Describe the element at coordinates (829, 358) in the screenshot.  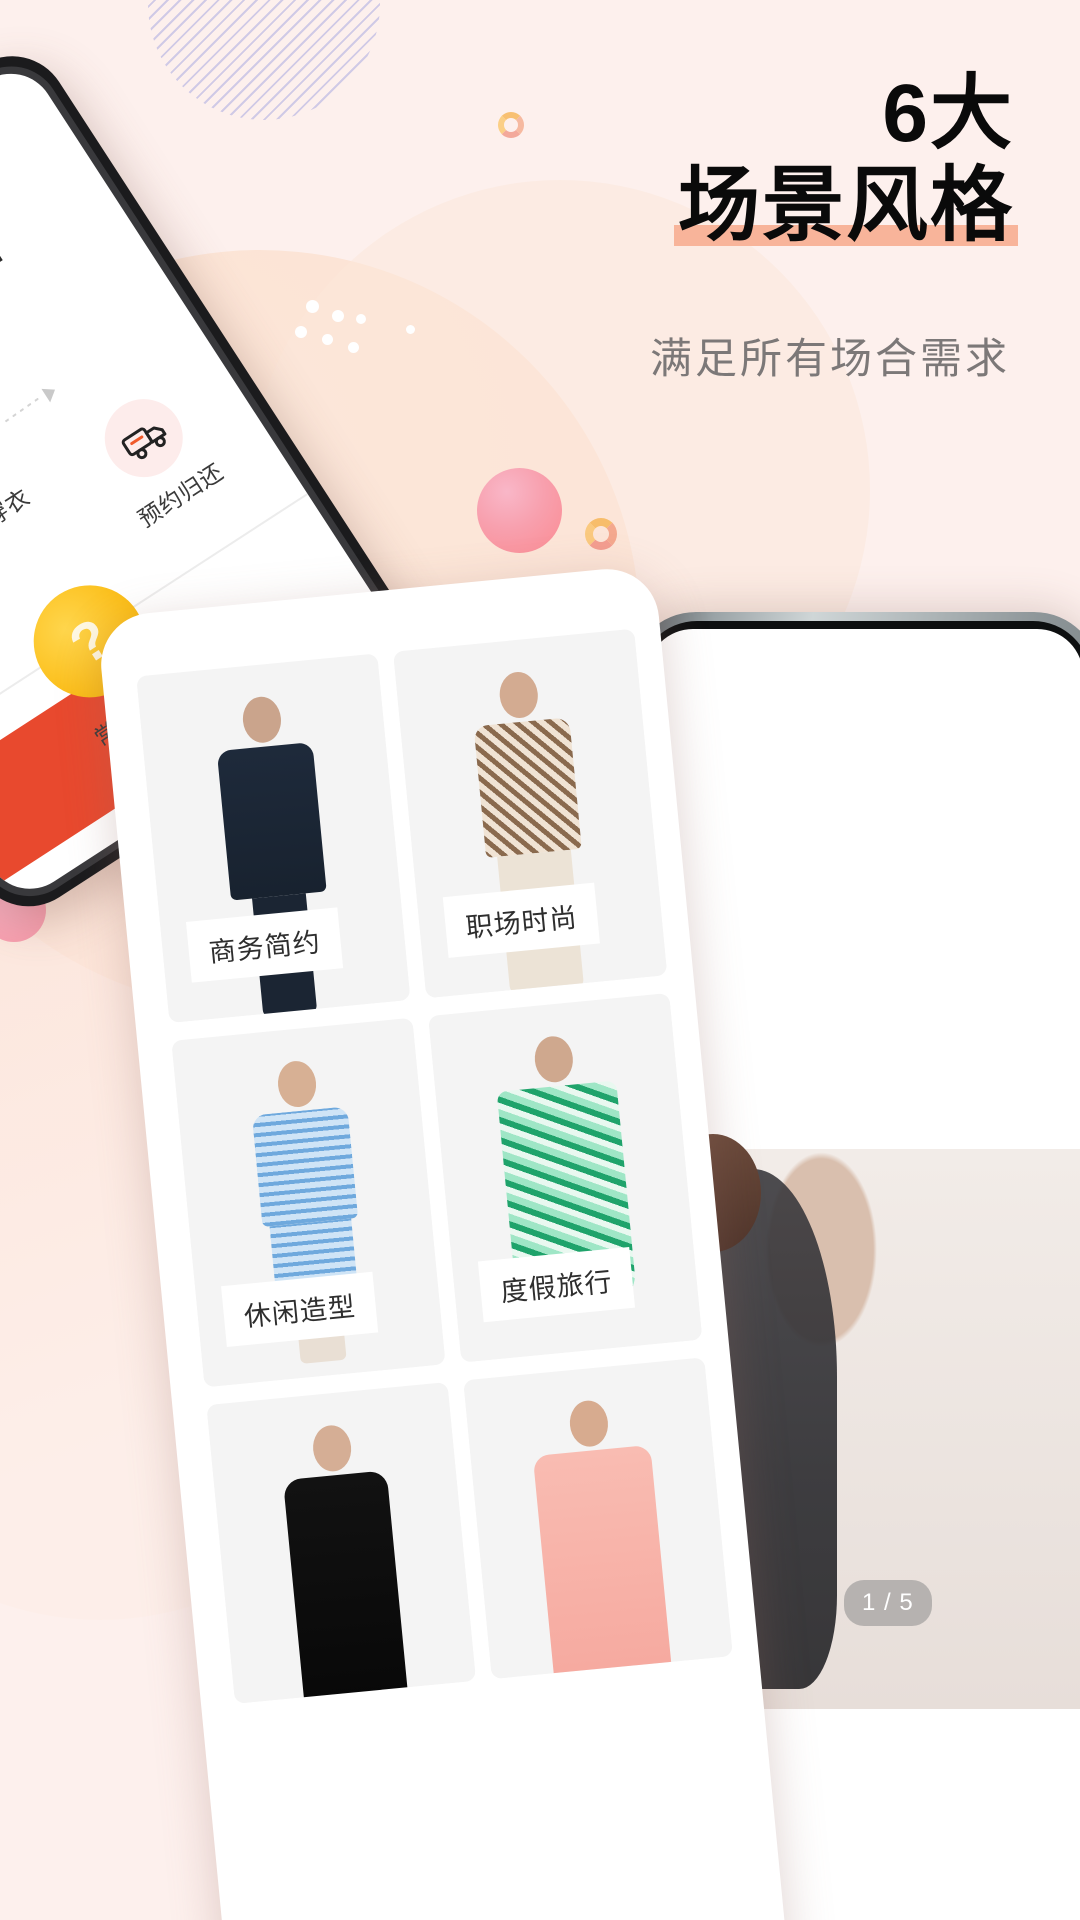
I see `headline-subtitle: 满足所有场合需求` at that location.